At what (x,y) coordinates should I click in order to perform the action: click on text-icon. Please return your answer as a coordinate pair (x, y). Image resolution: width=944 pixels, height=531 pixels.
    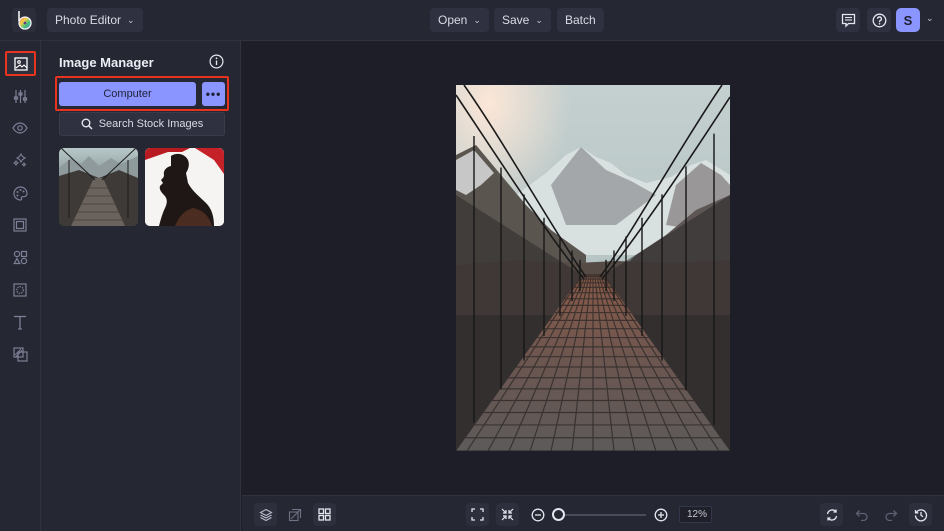
    Looking at the image, I should click on (20, 322).